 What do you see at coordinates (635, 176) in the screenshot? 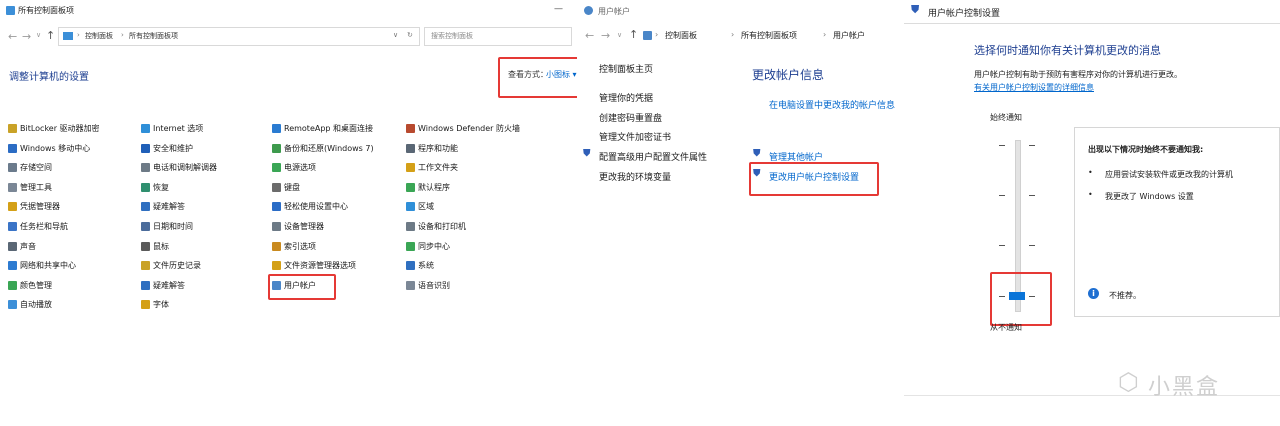
I see `sidebar-item-env-vars: 更改我的环境变量` at bounding box center [635, 176].